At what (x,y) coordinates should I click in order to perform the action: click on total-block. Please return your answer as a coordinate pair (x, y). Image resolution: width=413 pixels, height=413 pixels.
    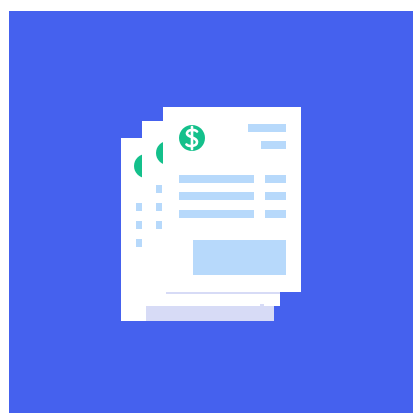
    Looking at the image, I should click on (239, 257).